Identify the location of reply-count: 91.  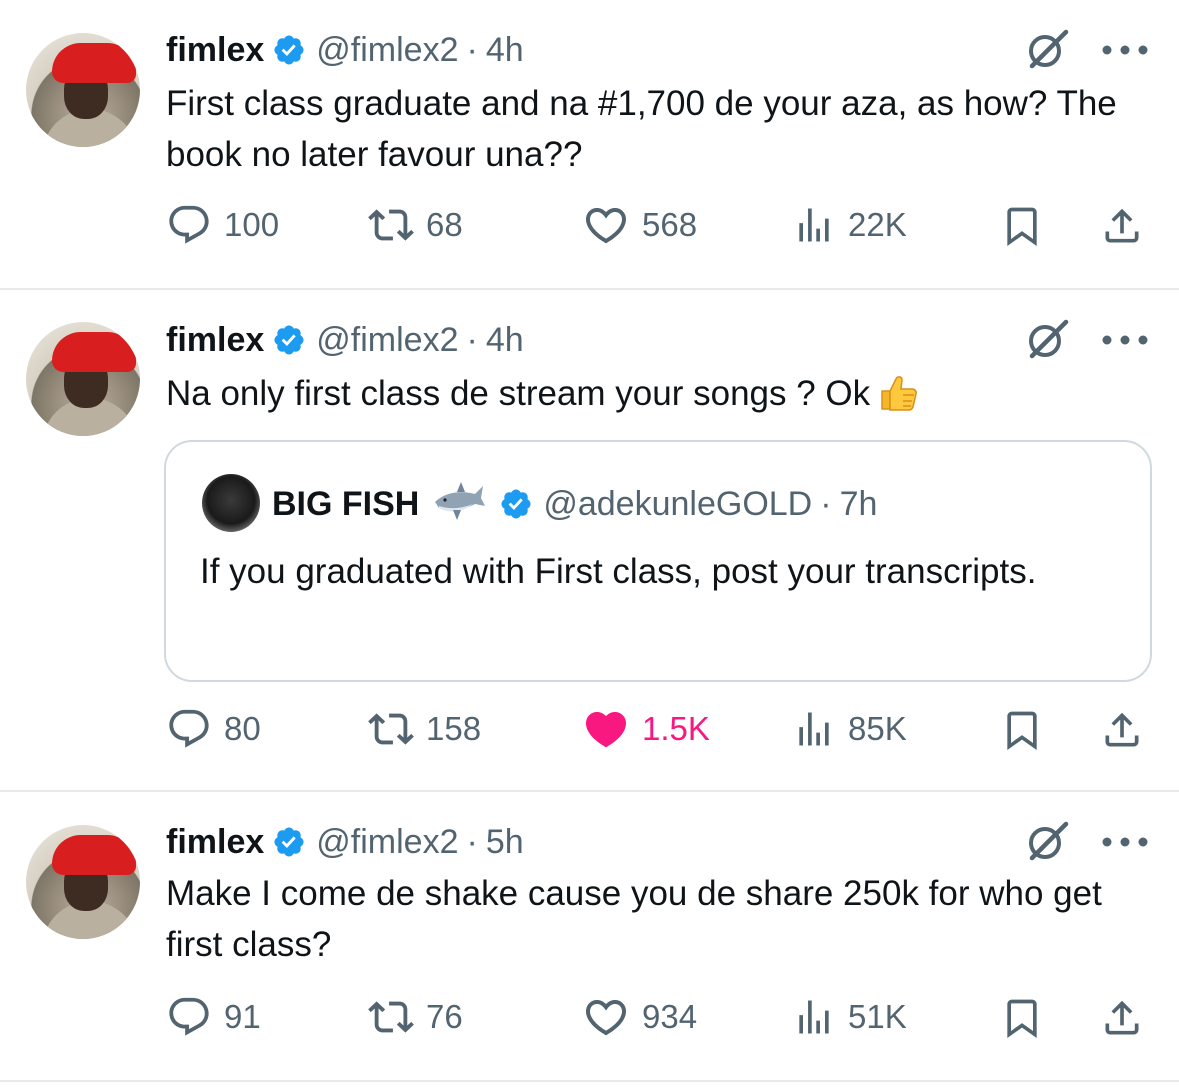
(242, 1016).